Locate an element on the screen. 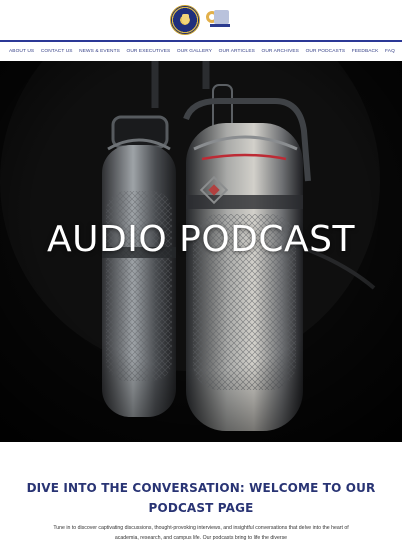 The width and height of the screenshot is (402, 546). site-header is located at coordinates (201, 20).